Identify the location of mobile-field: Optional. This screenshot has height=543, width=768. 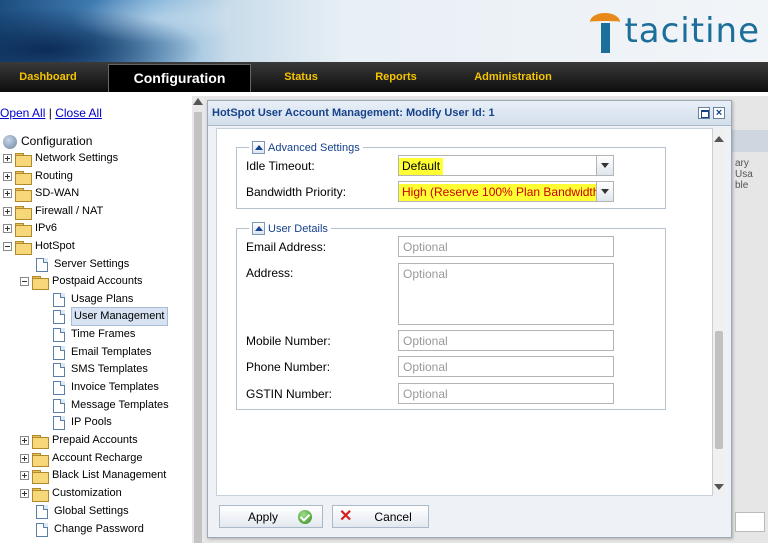
(506, 340).